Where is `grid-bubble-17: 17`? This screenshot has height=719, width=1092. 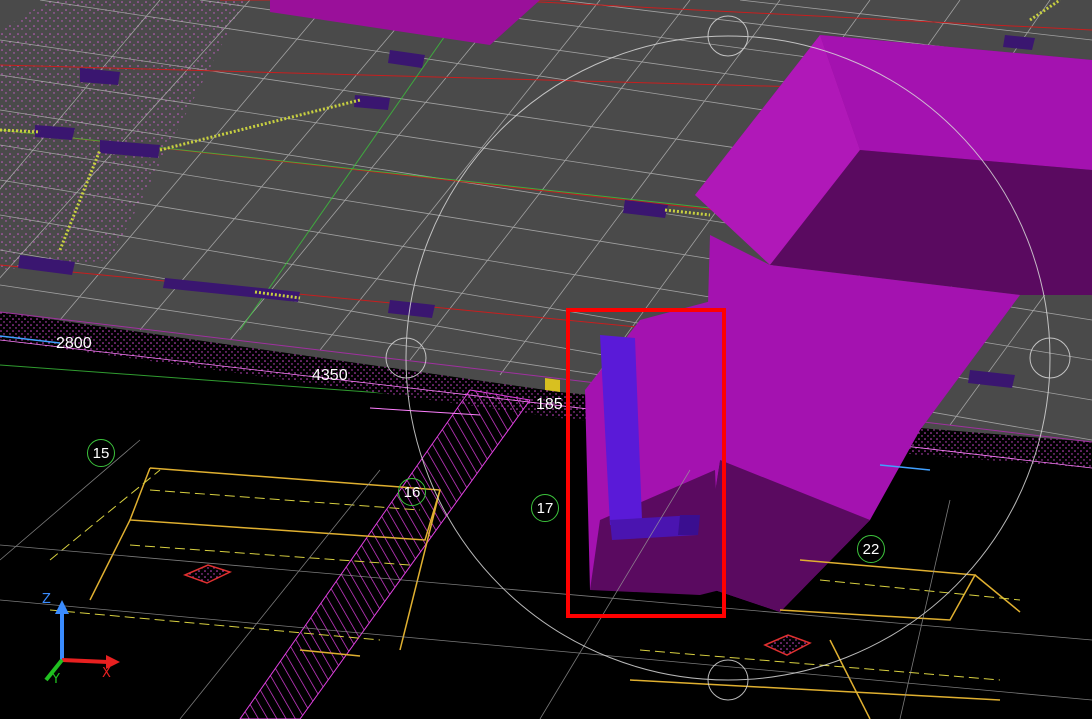 grid-bubble-17: 17 is located at coordinates (545, 508).